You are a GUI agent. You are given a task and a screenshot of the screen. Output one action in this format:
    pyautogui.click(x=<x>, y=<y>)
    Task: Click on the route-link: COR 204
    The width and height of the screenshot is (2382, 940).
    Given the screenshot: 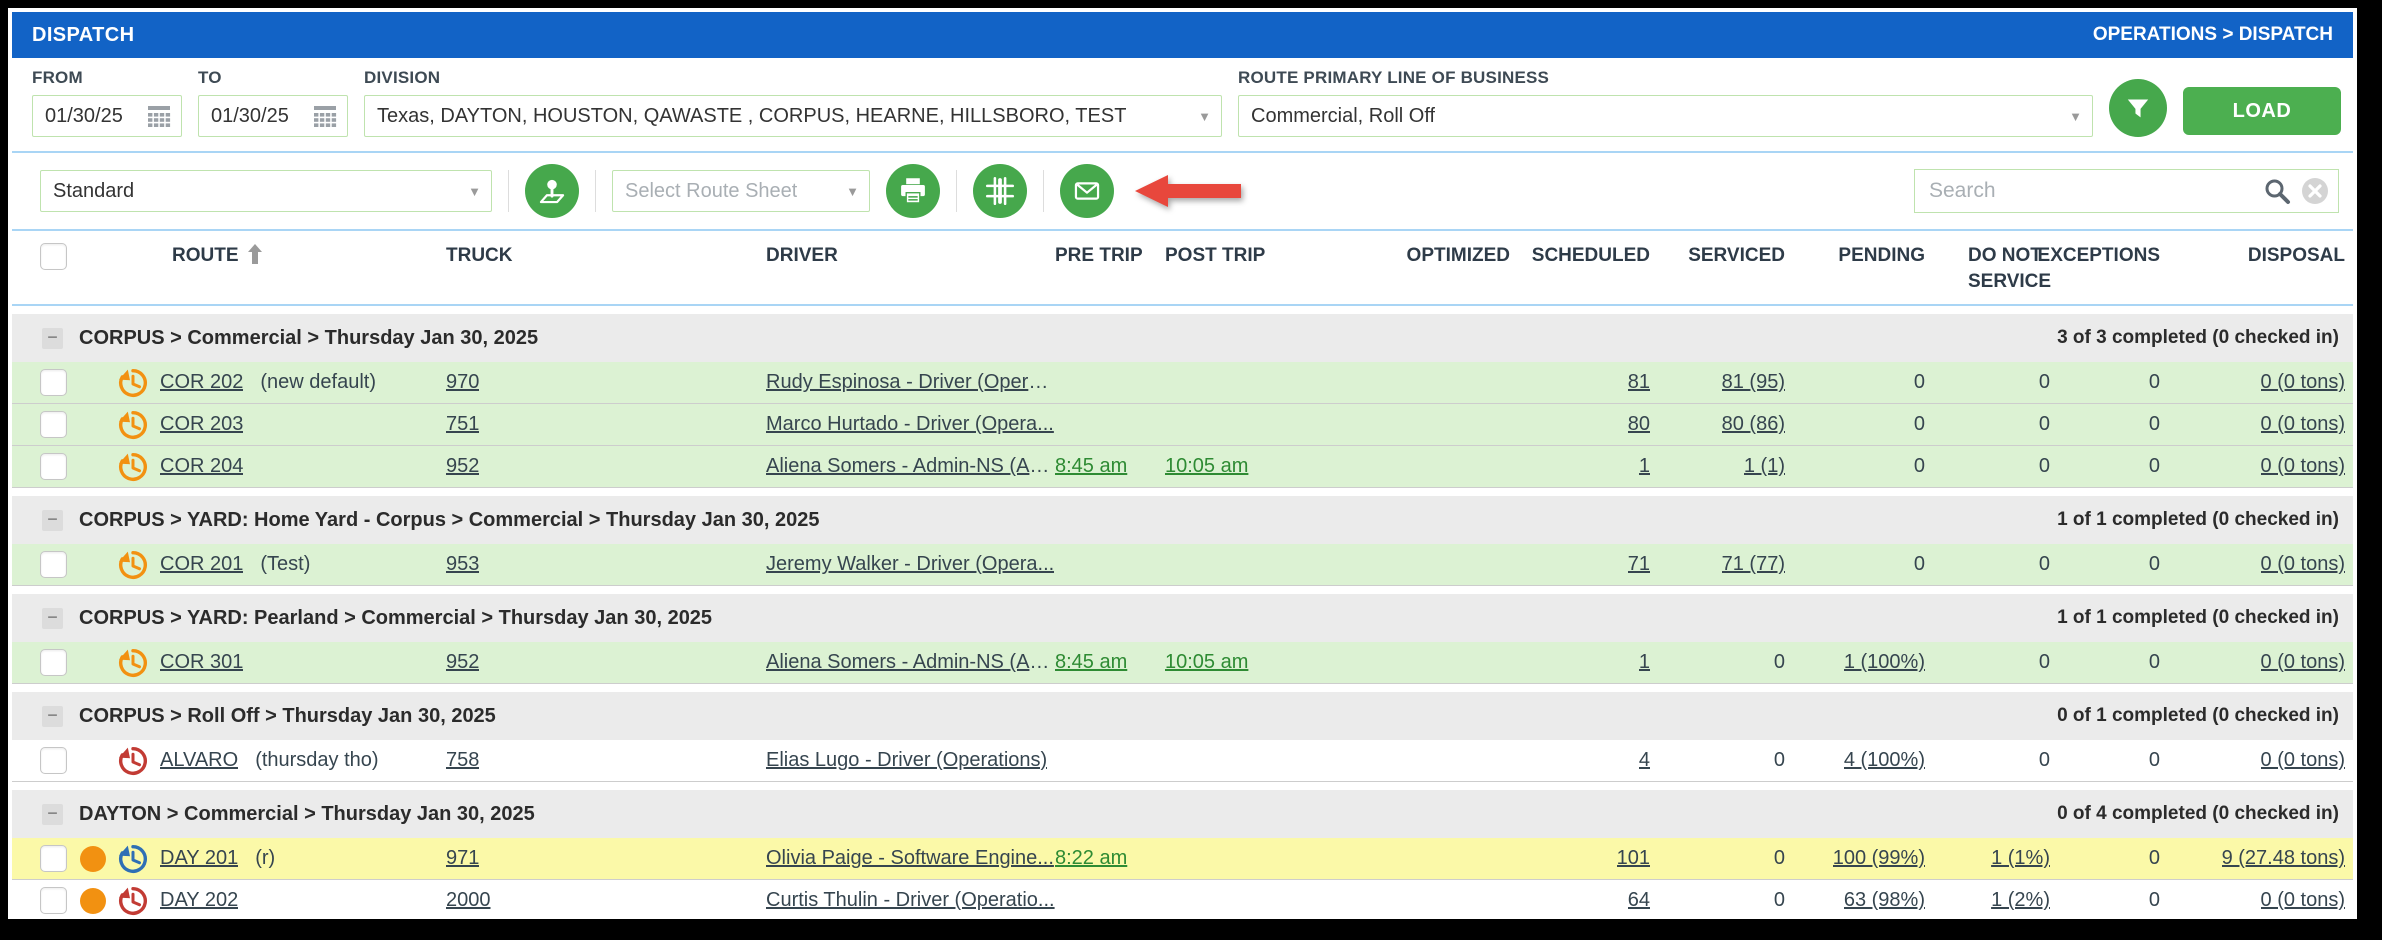 What is the action you would take?
    pyautogui.click(x=201, y=466)
    